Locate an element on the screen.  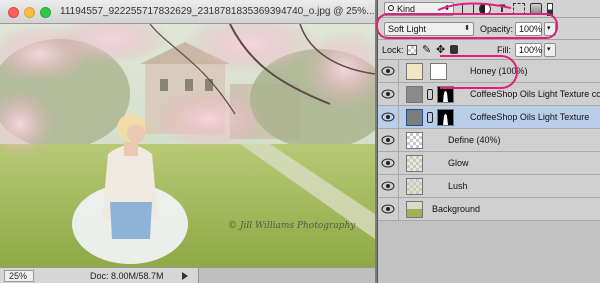
layer-row-background: Background is located at coordinates (489, 209).